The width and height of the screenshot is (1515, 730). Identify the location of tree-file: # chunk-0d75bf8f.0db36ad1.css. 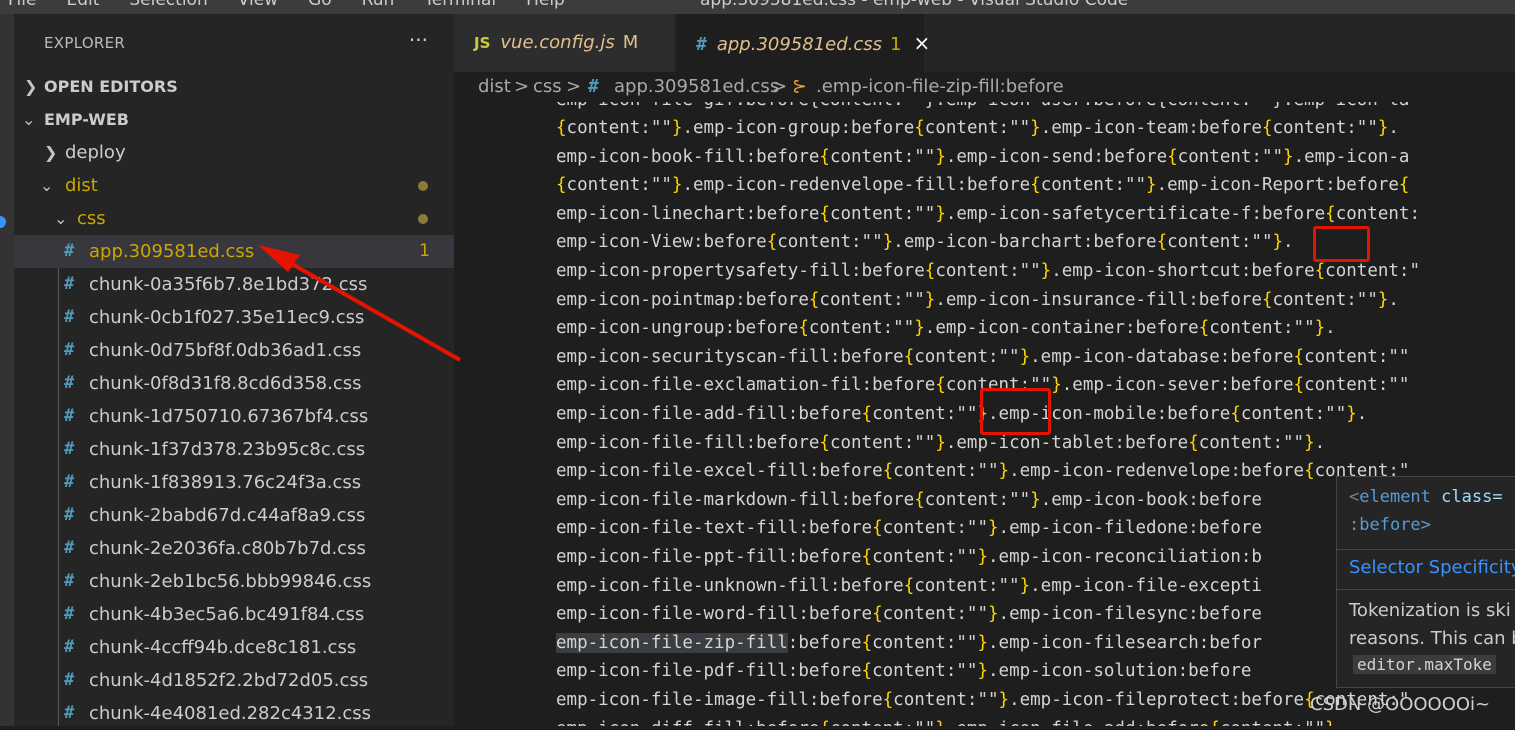
(234, 350).